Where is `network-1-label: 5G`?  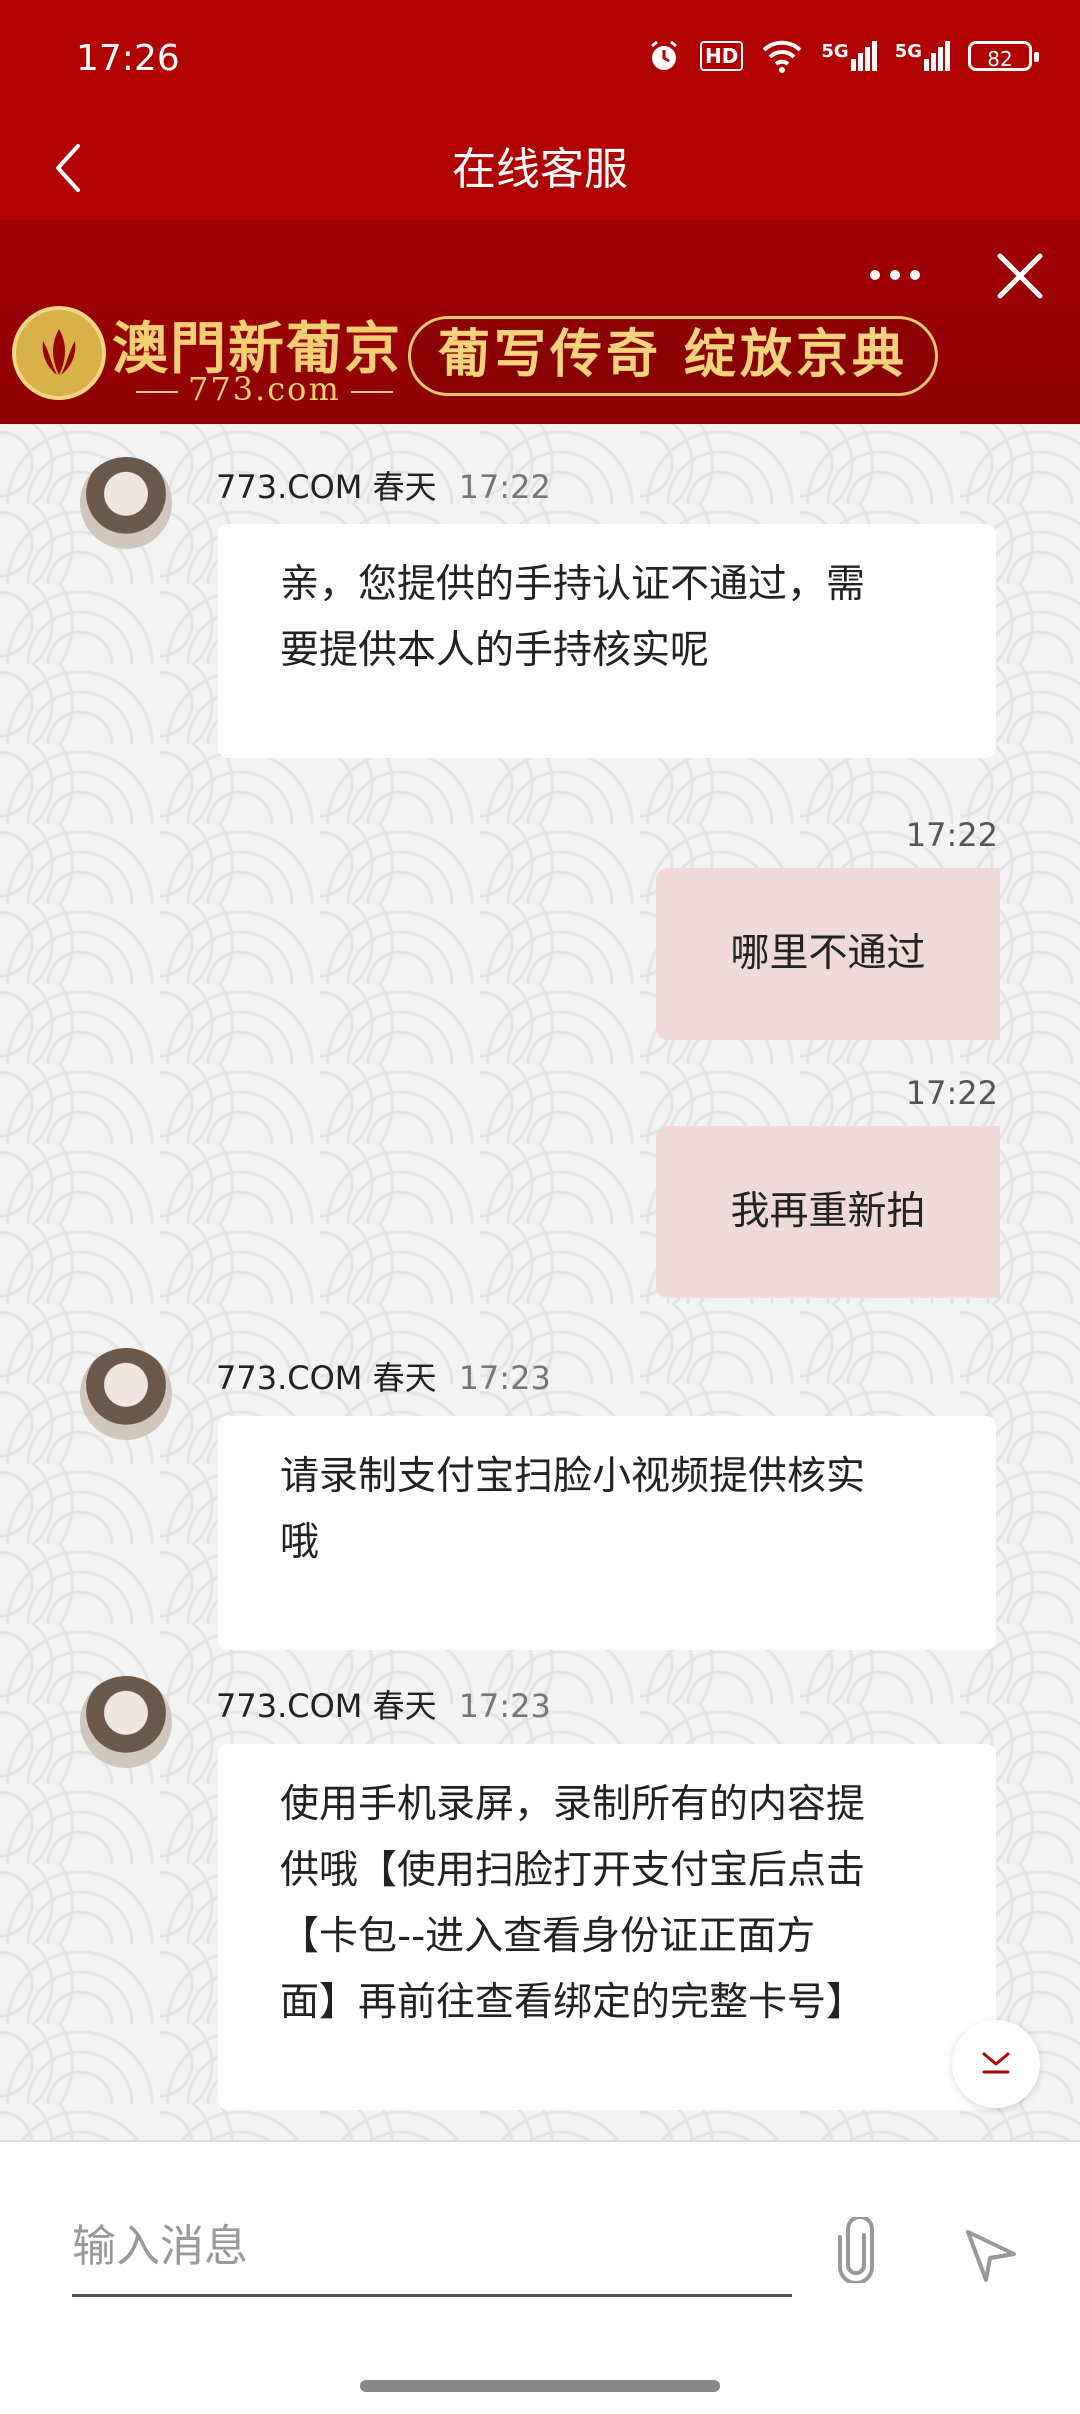 network-1-label: 5G is located at coordinates (835, 51).